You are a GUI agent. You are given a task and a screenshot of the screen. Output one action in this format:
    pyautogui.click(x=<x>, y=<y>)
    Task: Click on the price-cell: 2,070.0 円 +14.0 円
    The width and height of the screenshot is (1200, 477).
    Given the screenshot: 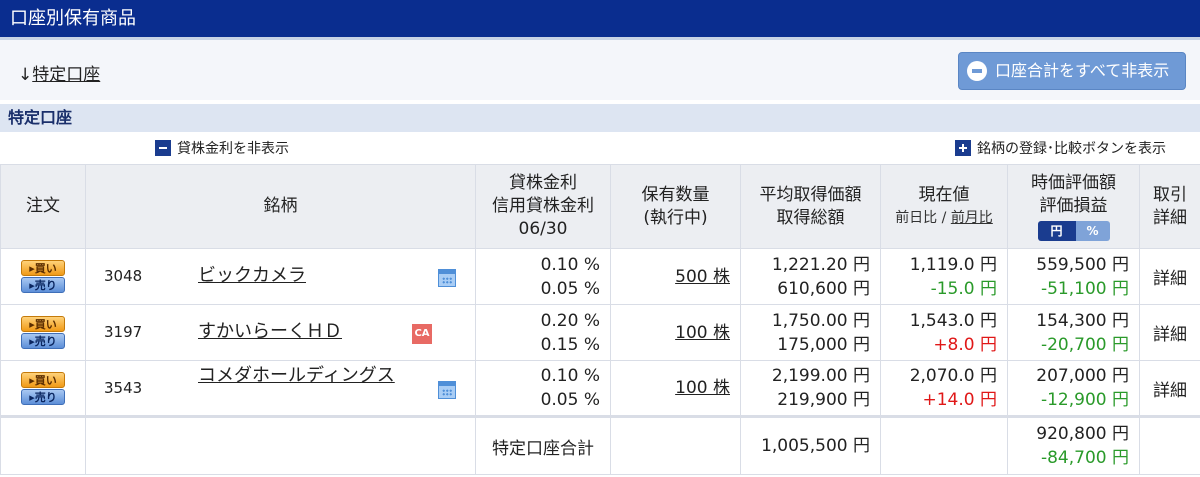 What is the action you would take?
    pyautogui.click(x=944, y=388)
    